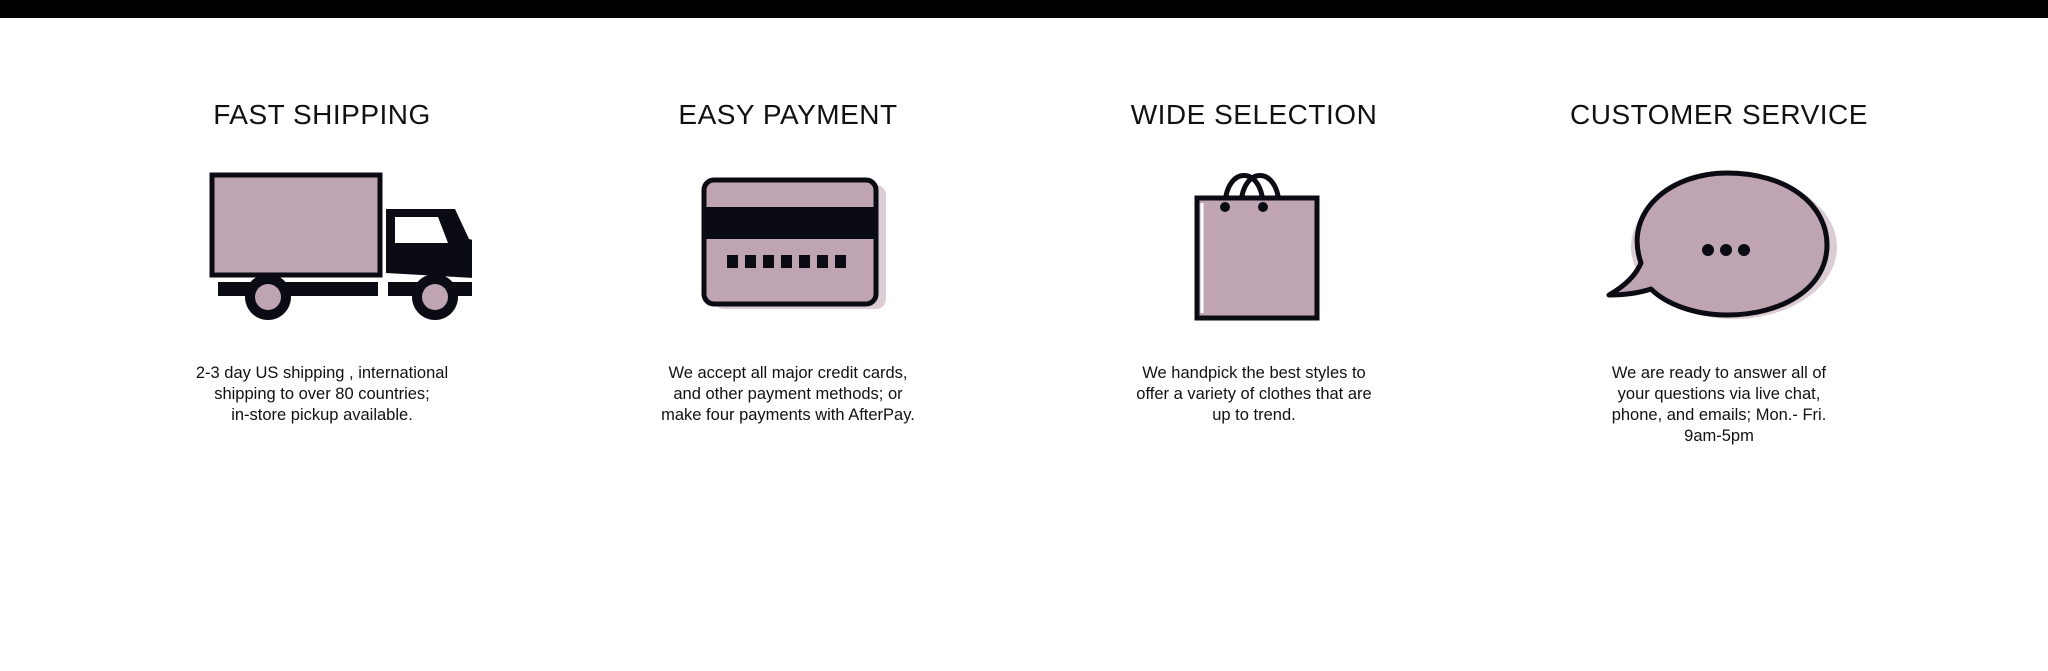 The width and height of the screenshot is (2048, 671). What do you see at coordinates (788, 240) in the screenshot?
I see `credit-card-icon` at bounding box center [788, 240].